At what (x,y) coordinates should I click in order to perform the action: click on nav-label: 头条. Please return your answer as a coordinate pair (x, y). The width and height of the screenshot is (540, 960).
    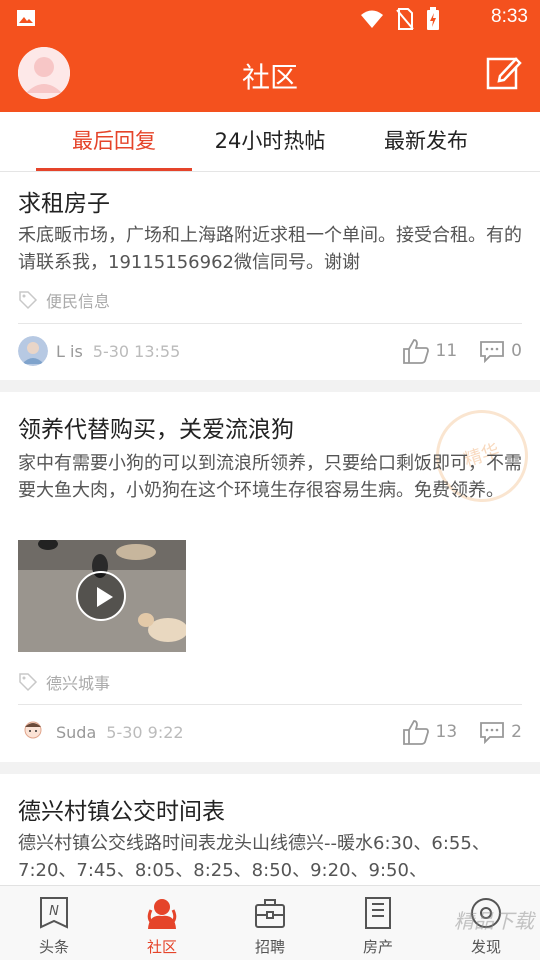
    Looking at the image, I should click on (53, 947).